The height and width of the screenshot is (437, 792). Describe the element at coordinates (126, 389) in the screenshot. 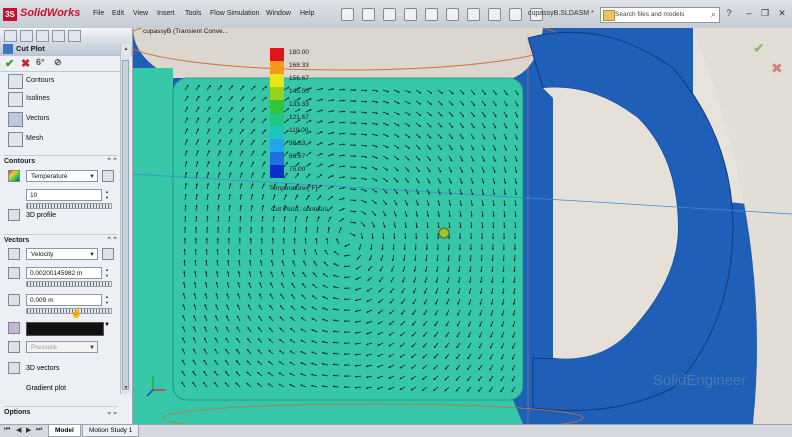

I see `scroll-down-icon: ▼` at that location.